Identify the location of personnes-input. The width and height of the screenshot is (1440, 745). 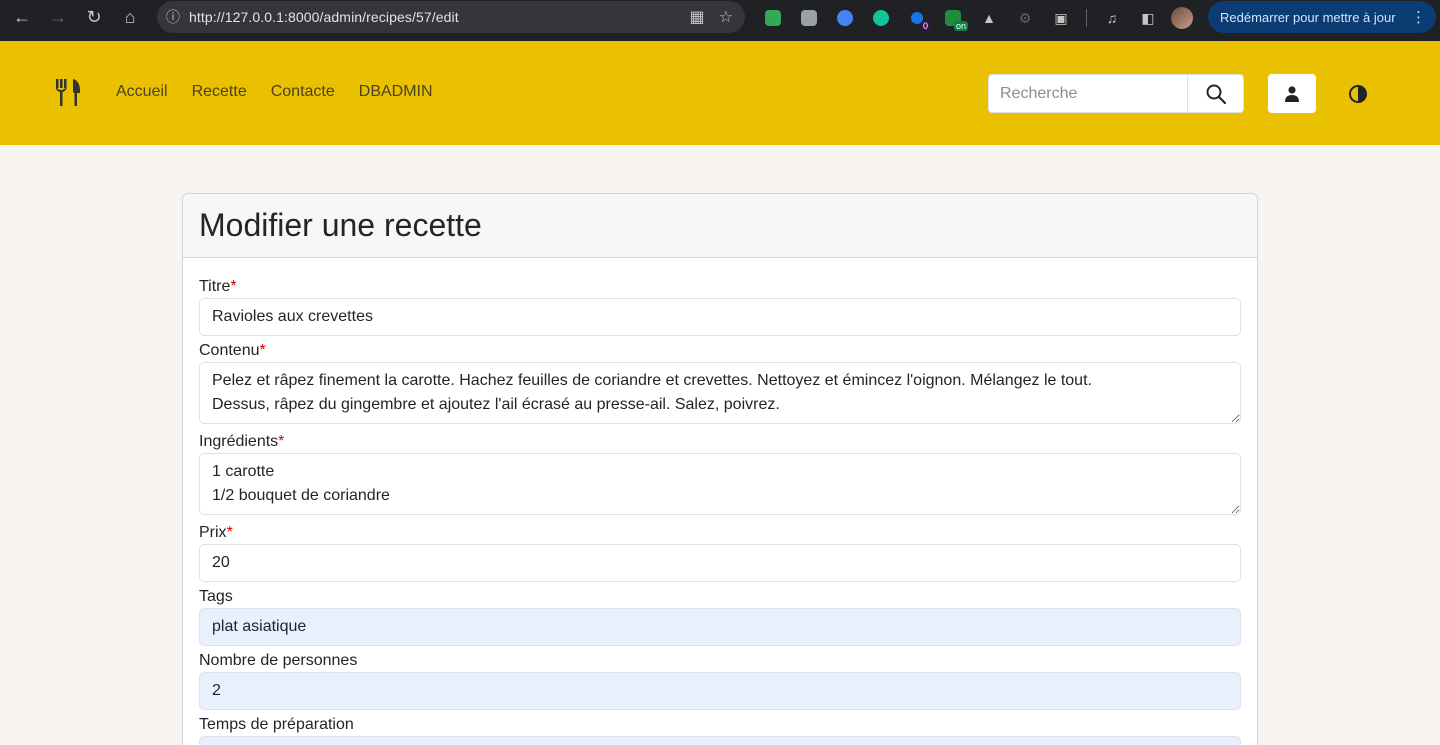
(720, 691).